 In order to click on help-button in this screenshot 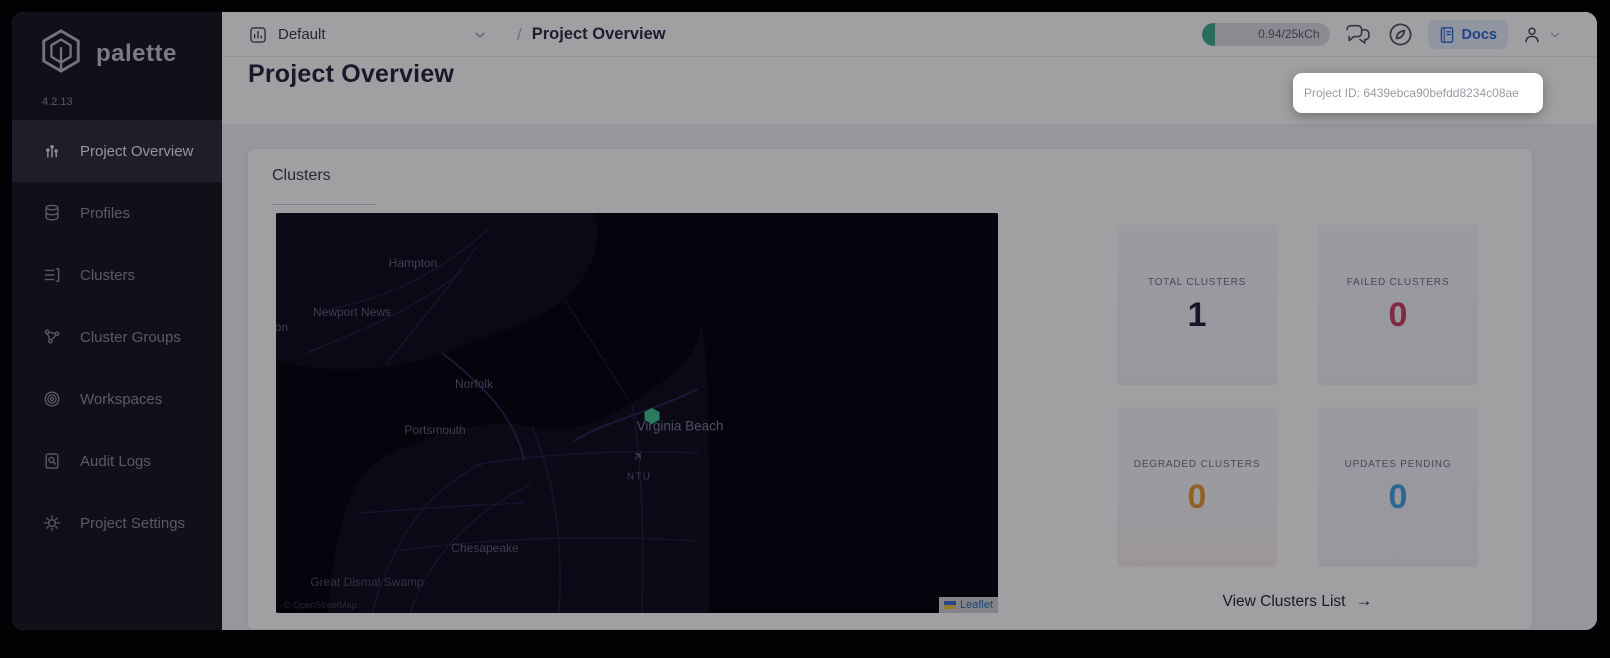, I will do `click(1400, 34)`.